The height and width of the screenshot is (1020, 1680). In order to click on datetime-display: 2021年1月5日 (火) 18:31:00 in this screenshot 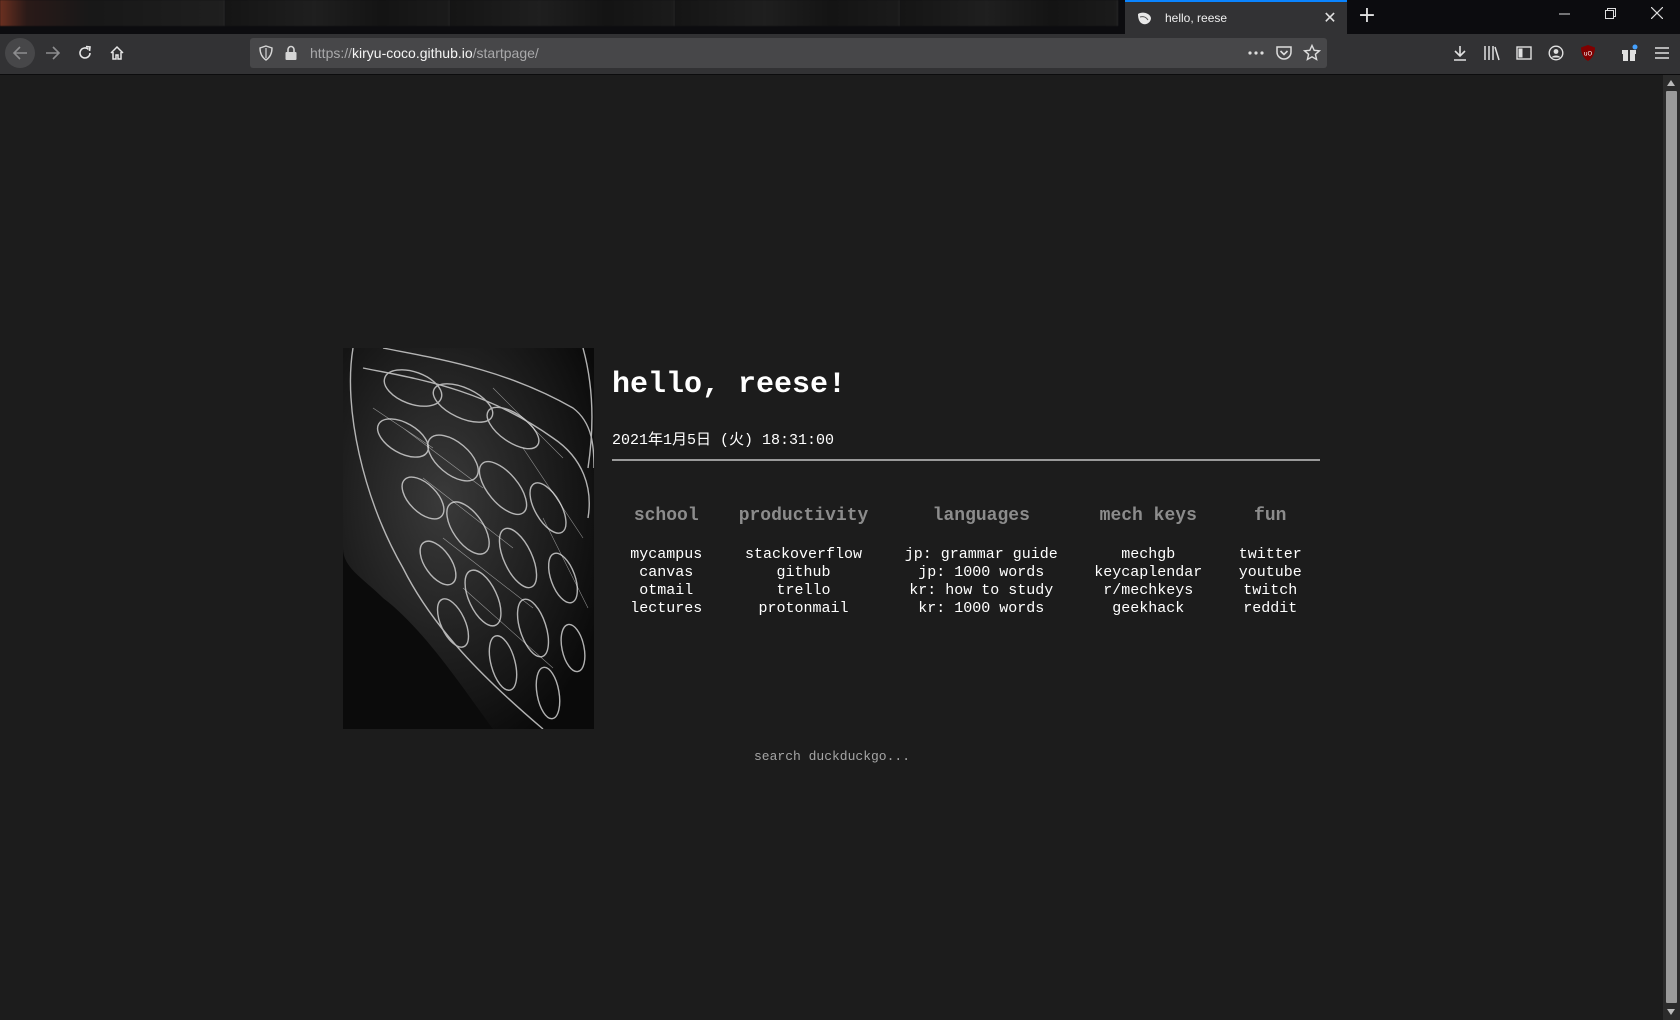, I will do `click(966, 444)`.